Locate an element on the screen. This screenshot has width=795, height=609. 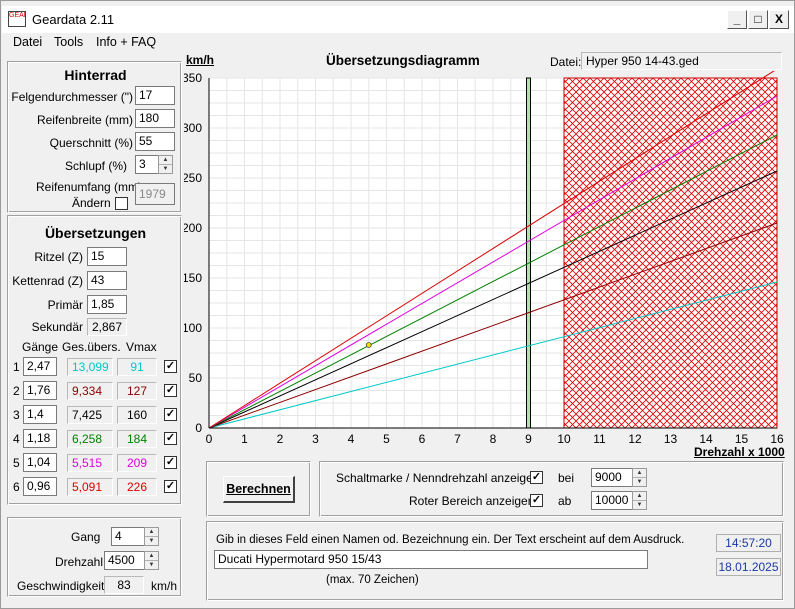
gear-total: 5,091 is located at coordinates (90, 487).